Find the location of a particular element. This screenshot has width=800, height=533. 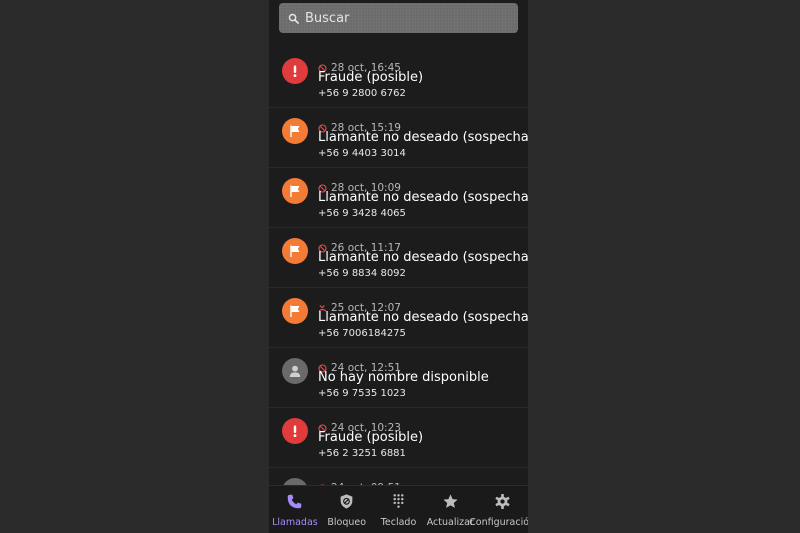

caller-number: +56 9 7535 1023 is located at coordinates (362, 393).